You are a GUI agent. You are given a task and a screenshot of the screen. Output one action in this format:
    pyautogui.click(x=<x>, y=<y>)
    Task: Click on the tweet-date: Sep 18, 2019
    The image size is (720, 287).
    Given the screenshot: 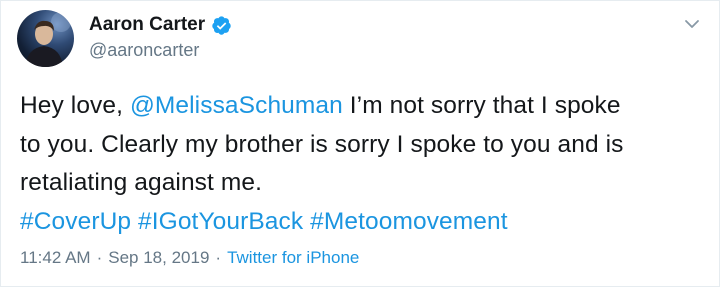 What is the action you would take?
    pyautogui.click(x=158, y=258)
    